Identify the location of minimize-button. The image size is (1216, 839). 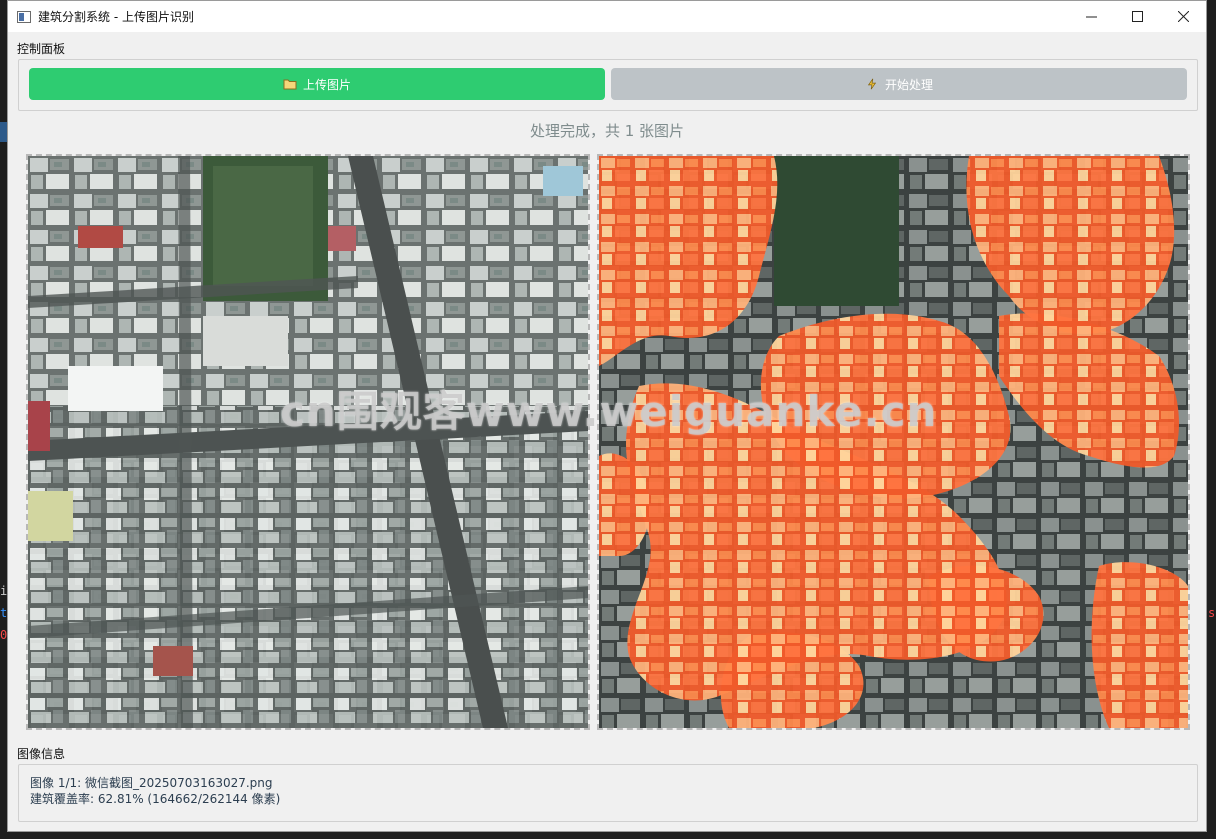
(1091, 16).